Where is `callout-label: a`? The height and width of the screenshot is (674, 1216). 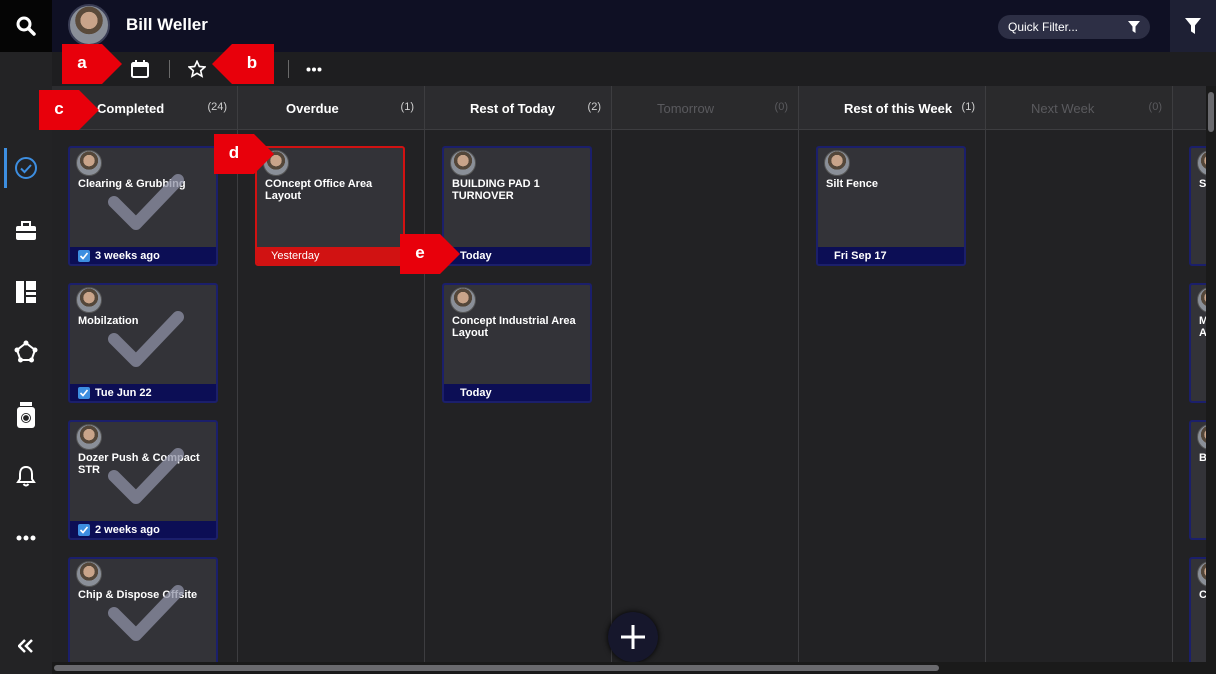 callout-label: a is located at coordinates (82, 62).